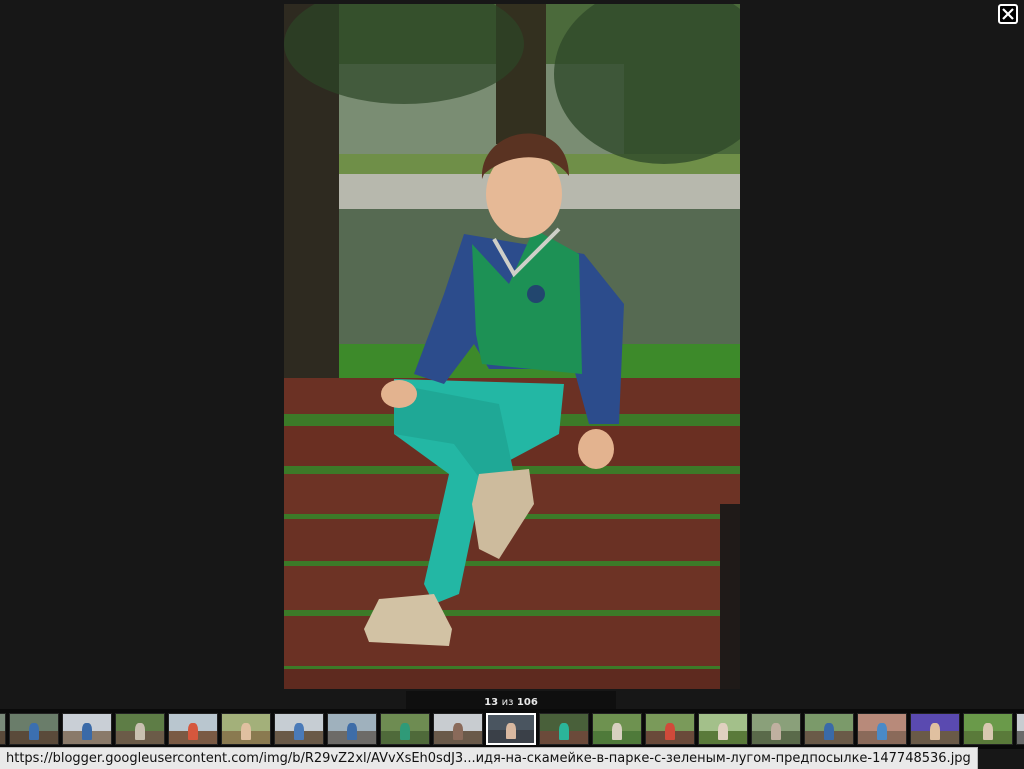  I want to click on thumbnail-active, so click(511, 729).